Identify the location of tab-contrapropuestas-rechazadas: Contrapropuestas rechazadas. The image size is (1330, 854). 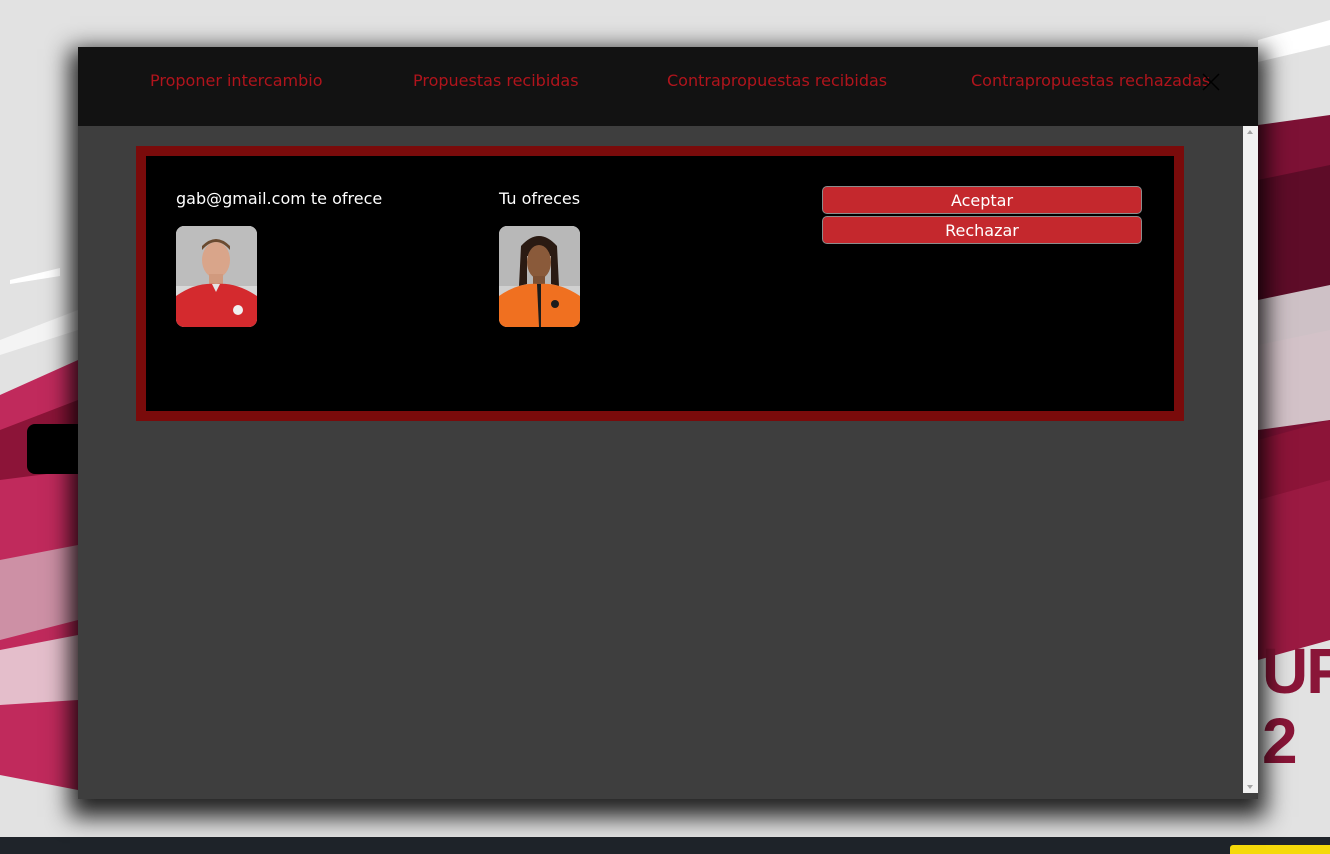
(1090, 80).